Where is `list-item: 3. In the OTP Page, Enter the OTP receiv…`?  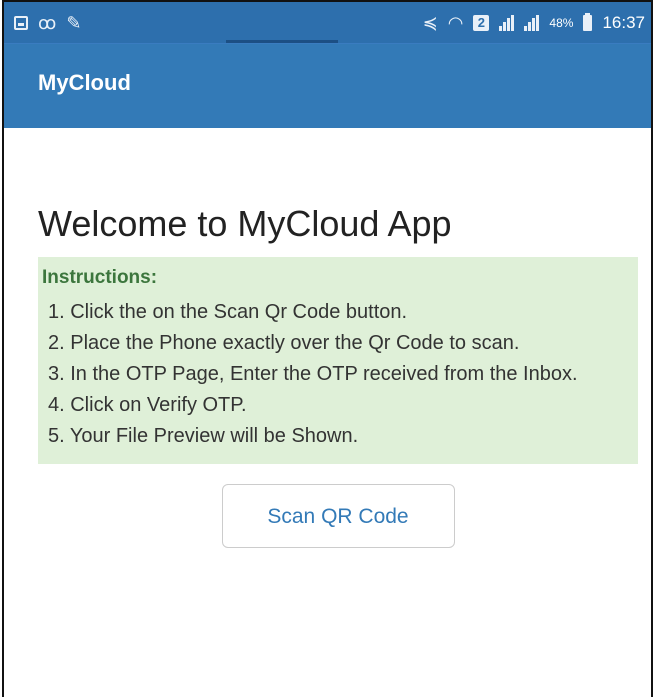 list-item: 3. In the OTP Page, Enter the OTP receiv… is located at coordinates (313, 374).